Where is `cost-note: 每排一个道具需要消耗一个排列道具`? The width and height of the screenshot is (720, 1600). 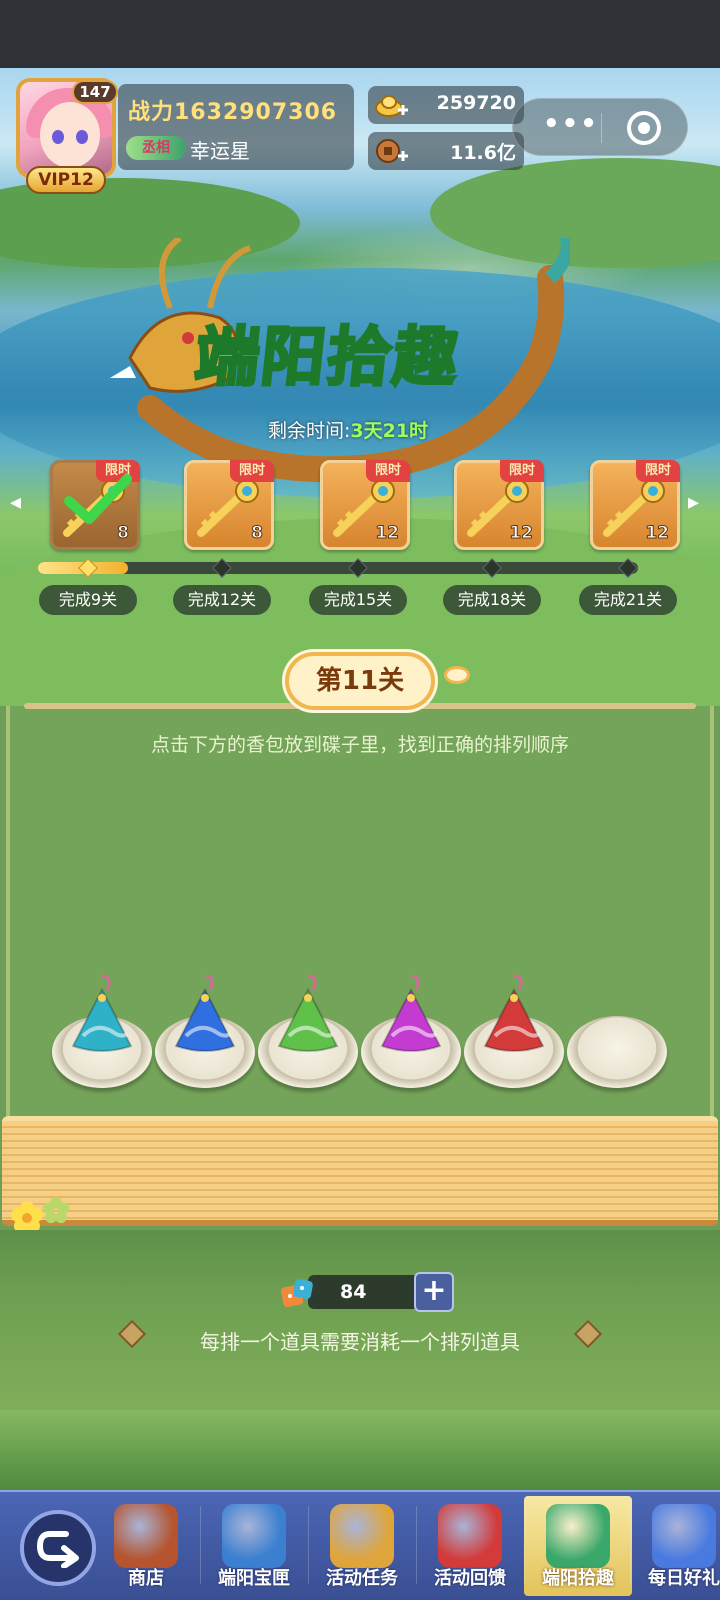
cost-note: 每排一个道具需要消耗一个排列道具 is located at coordinates (360, 1342).